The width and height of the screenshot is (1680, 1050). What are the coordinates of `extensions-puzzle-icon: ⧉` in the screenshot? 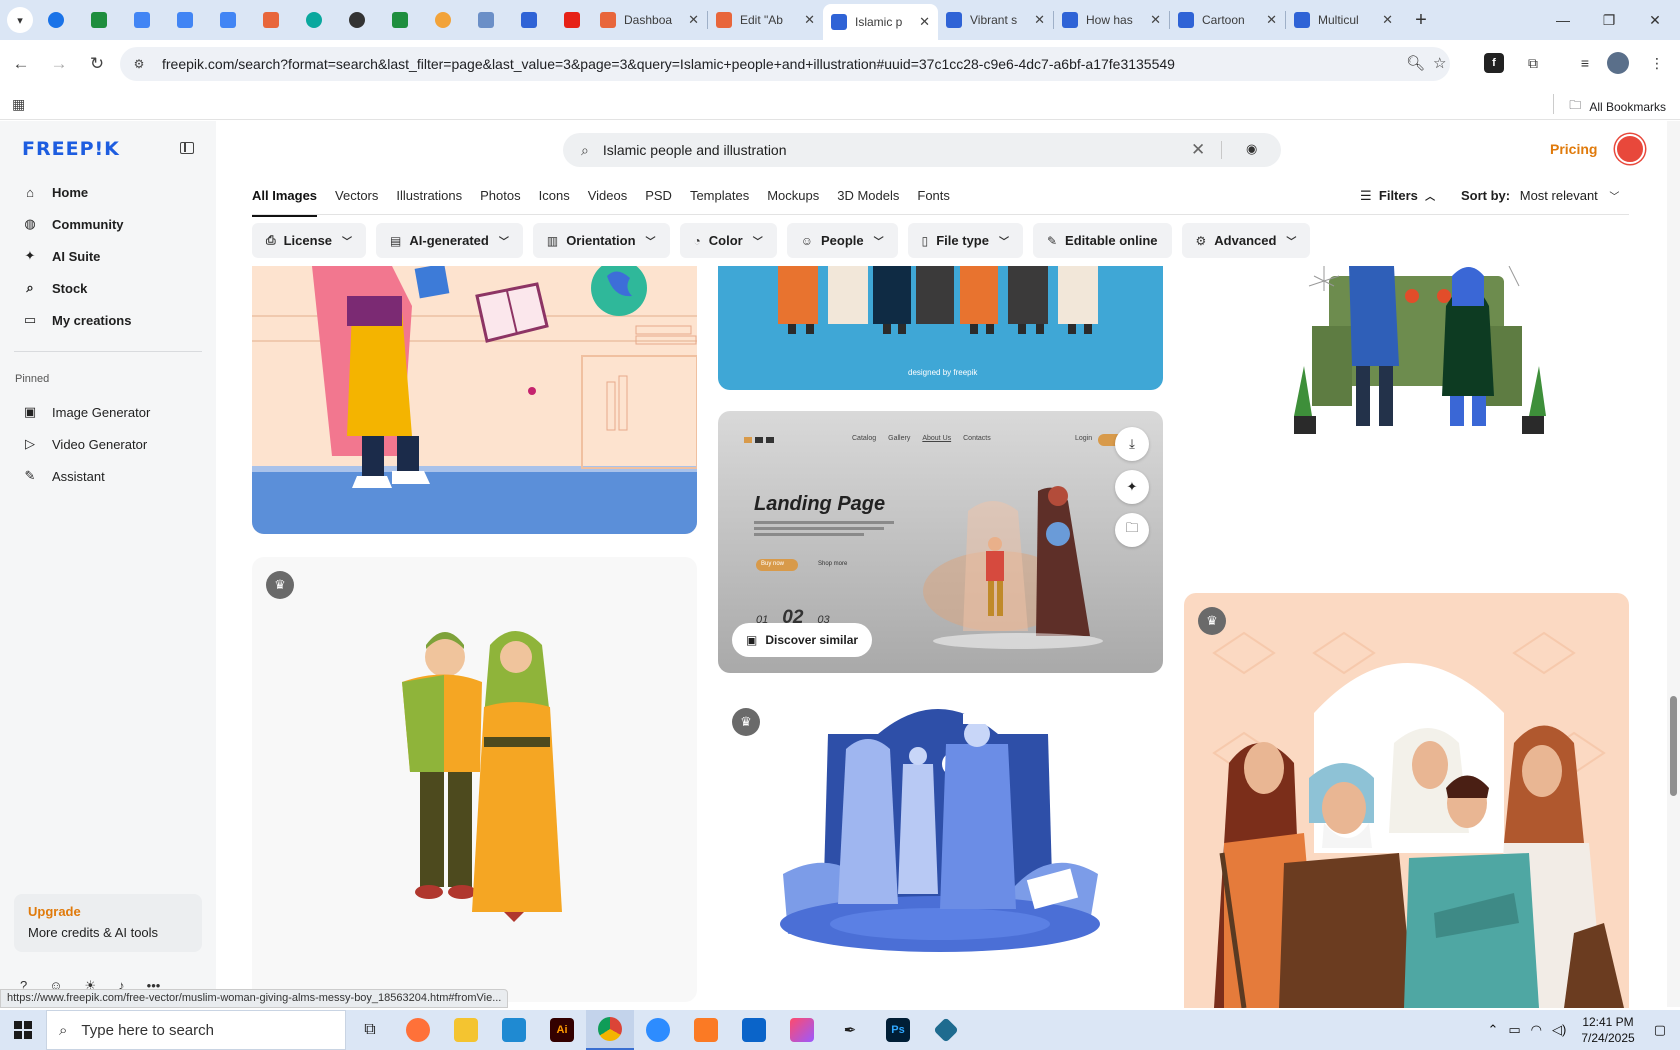 It's located at (1533, 63).